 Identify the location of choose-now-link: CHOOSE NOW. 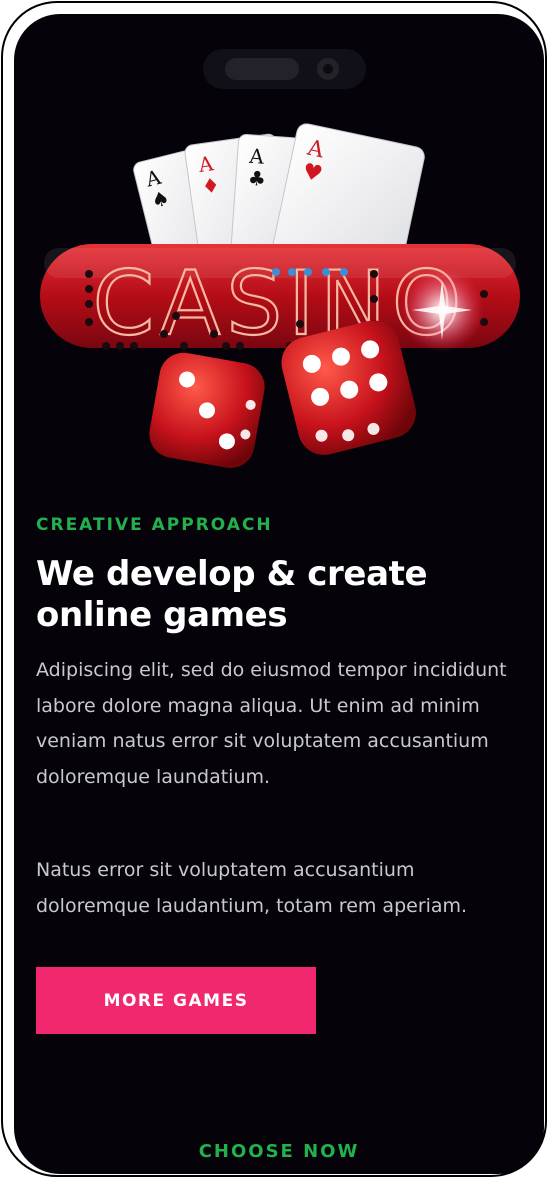
(279, 1151).